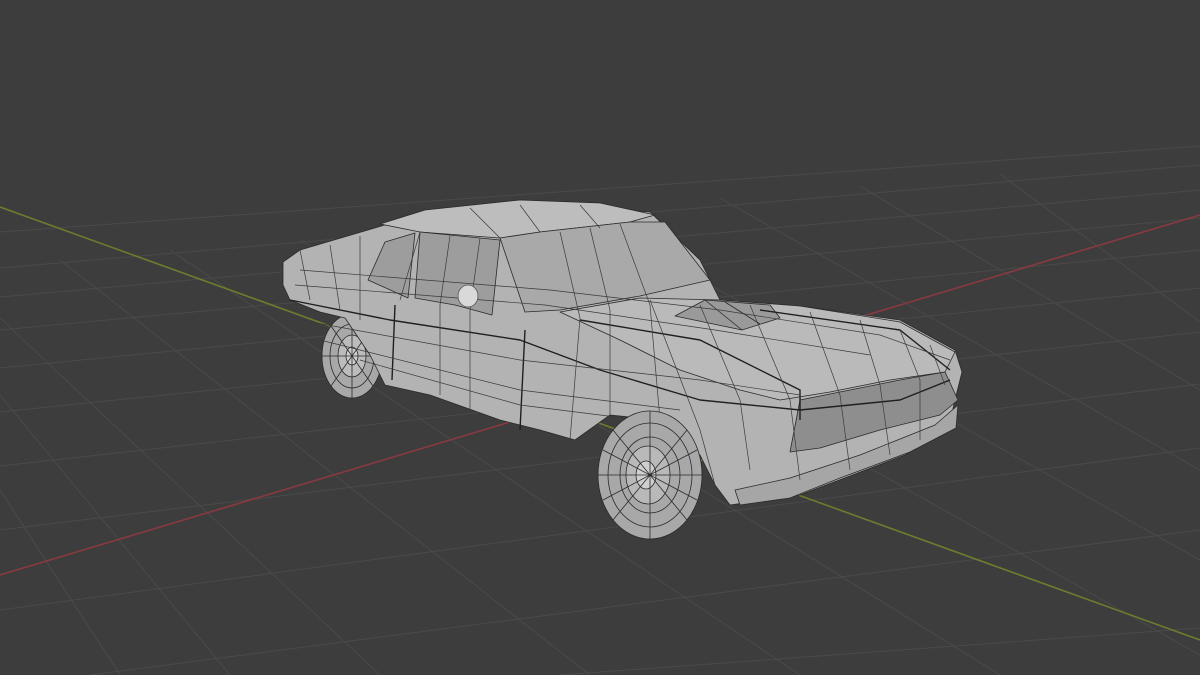  What do you see at coordinates (650, 475) in the screenshot?
I see `front-wheel` at bounding box center [650, 475].